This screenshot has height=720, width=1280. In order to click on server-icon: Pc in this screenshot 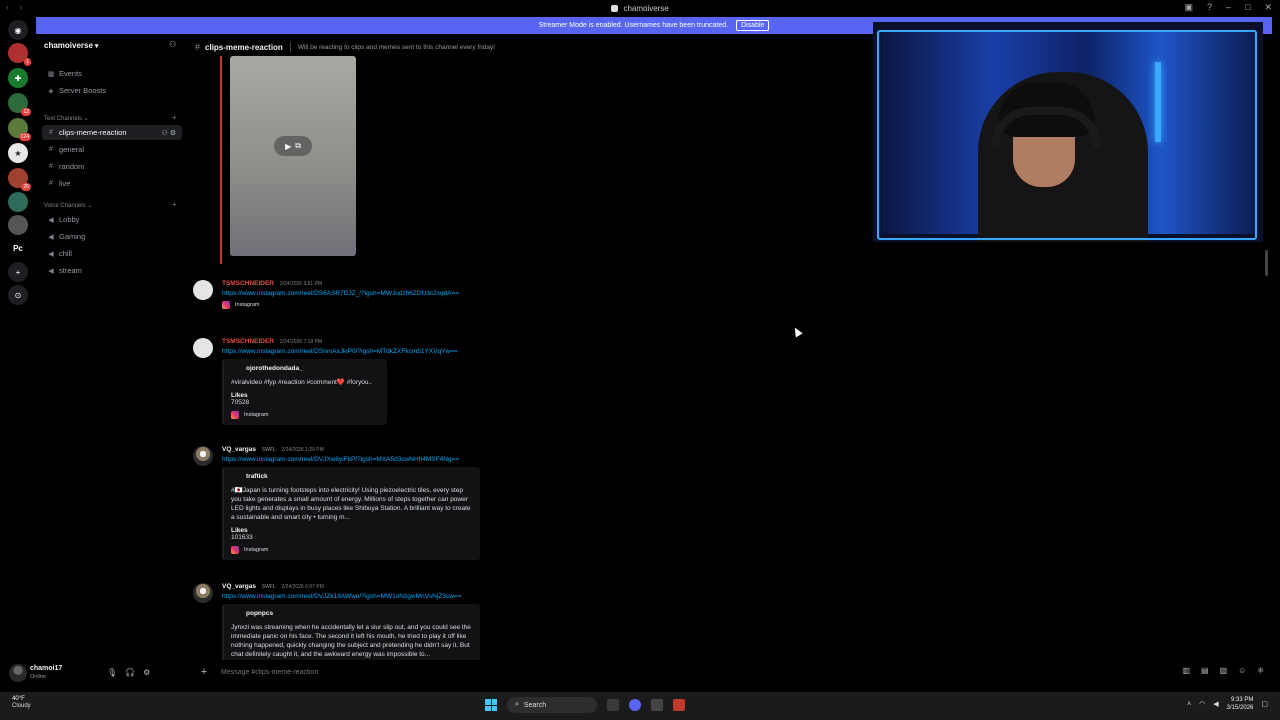, I will do `click(18, 248)`.